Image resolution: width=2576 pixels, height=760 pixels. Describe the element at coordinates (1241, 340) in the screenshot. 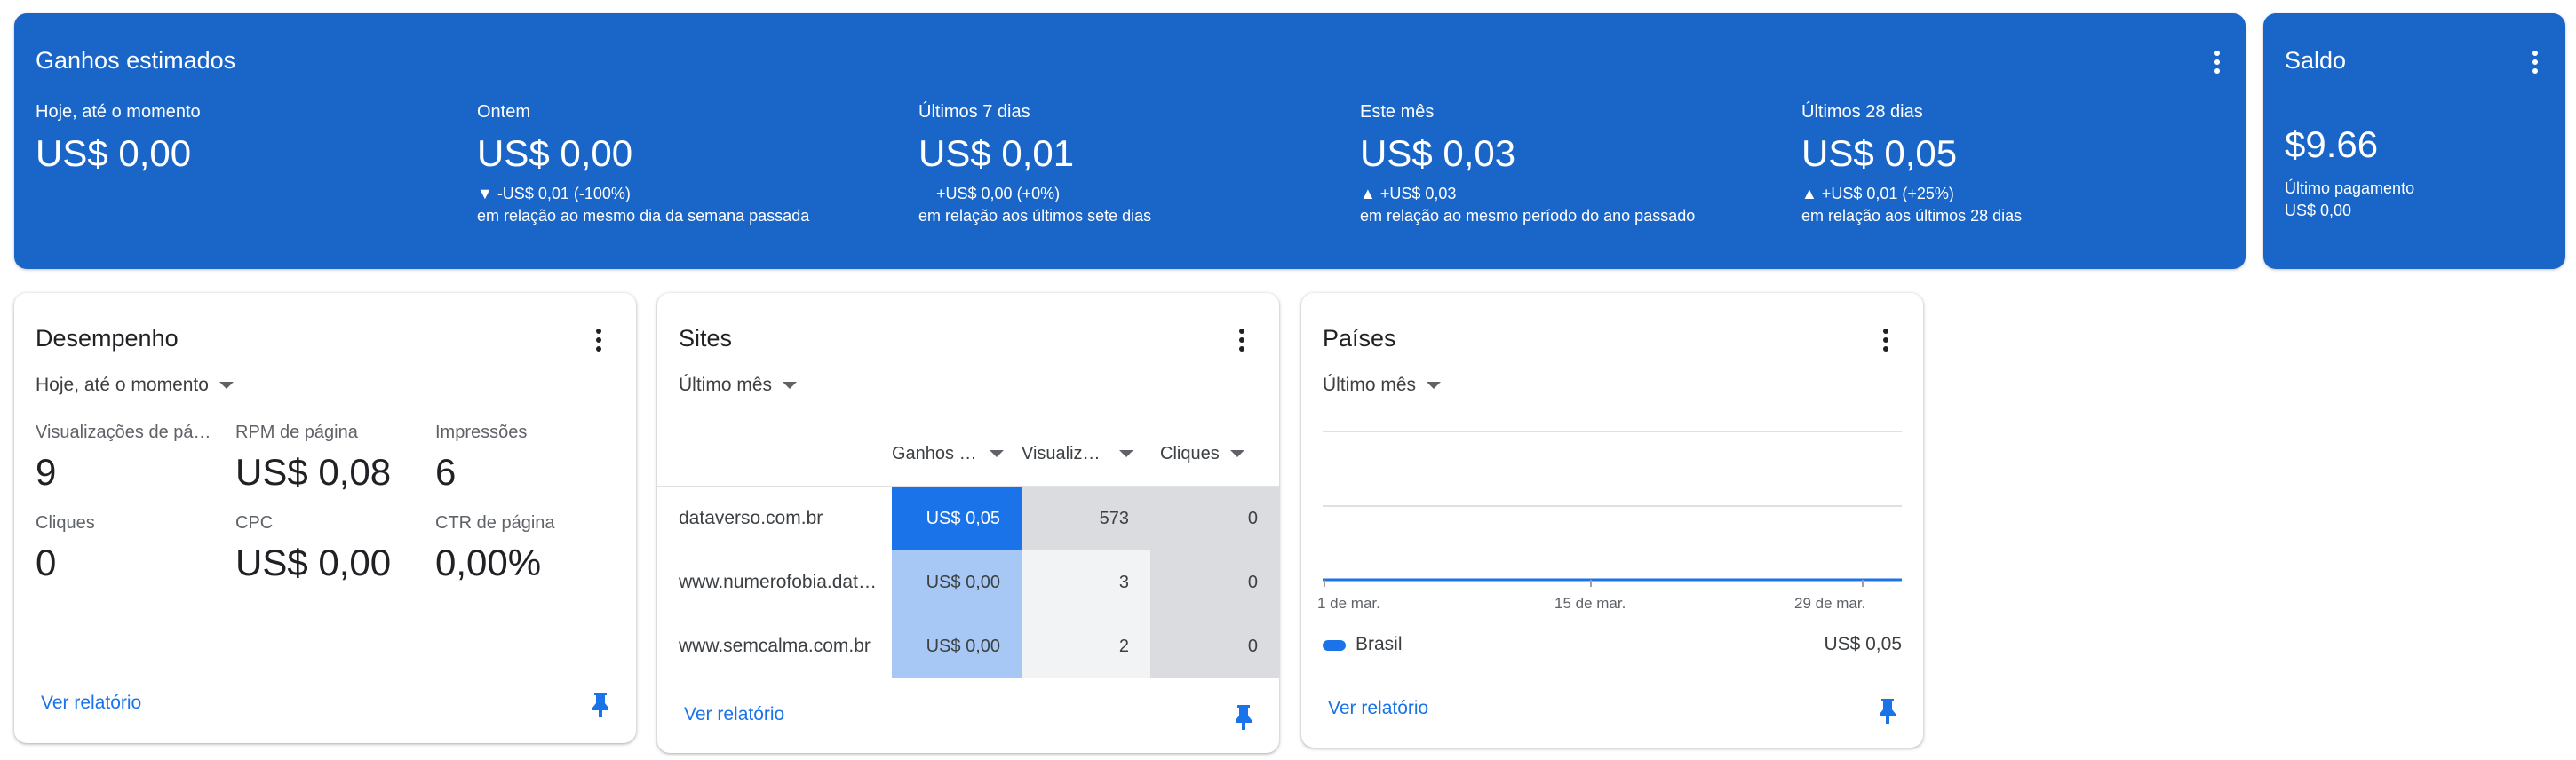

I see `sites-more-icon` at that location.